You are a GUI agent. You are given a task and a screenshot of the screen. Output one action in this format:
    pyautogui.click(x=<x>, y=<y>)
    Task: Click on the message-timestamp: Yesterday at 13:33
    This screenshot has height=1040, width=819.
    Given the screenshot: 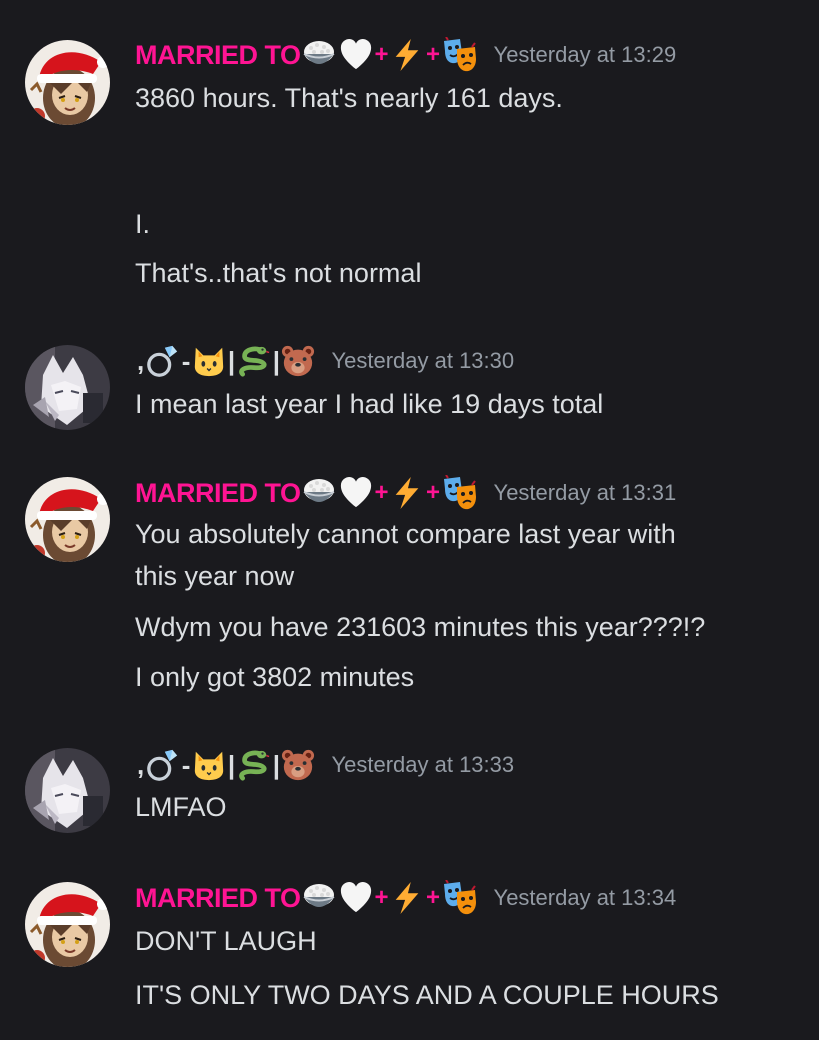 What is the action you would take?
    pyautogui.click(x=422, y=765)
    